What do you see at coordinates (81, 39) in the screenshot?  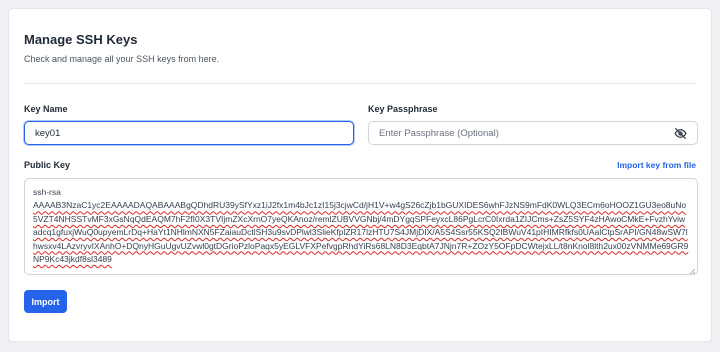 I see `page-title: Manage SSH Keys` at bounding box center [81, 39].